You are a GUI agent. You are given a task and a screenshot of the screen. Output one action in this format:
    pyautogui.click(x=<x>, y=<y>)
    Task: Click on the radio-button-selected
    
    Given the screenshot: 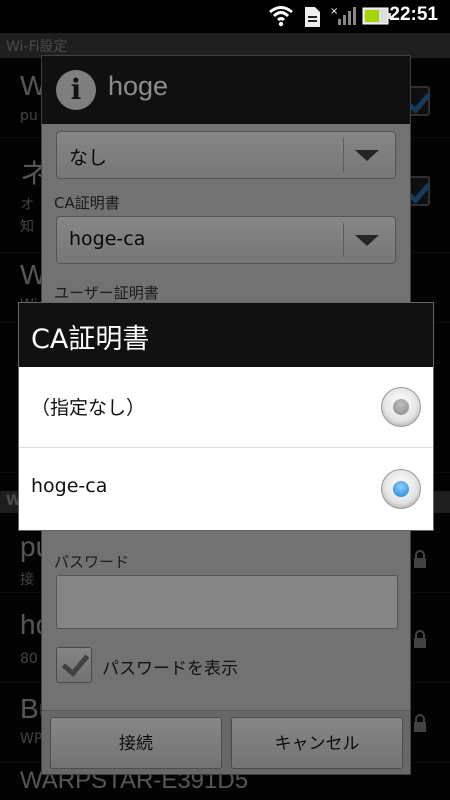 What is the action you would take?
    pyautogui.click(x=401, y=489)
    